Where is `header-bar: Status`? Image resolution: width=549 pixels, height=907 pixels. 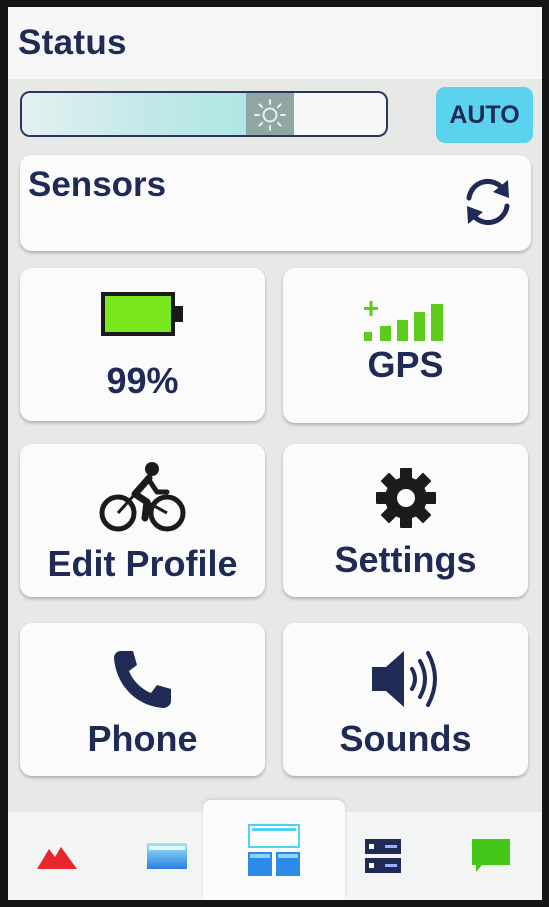
header-bar: Status is located at coordinates (275, 43).